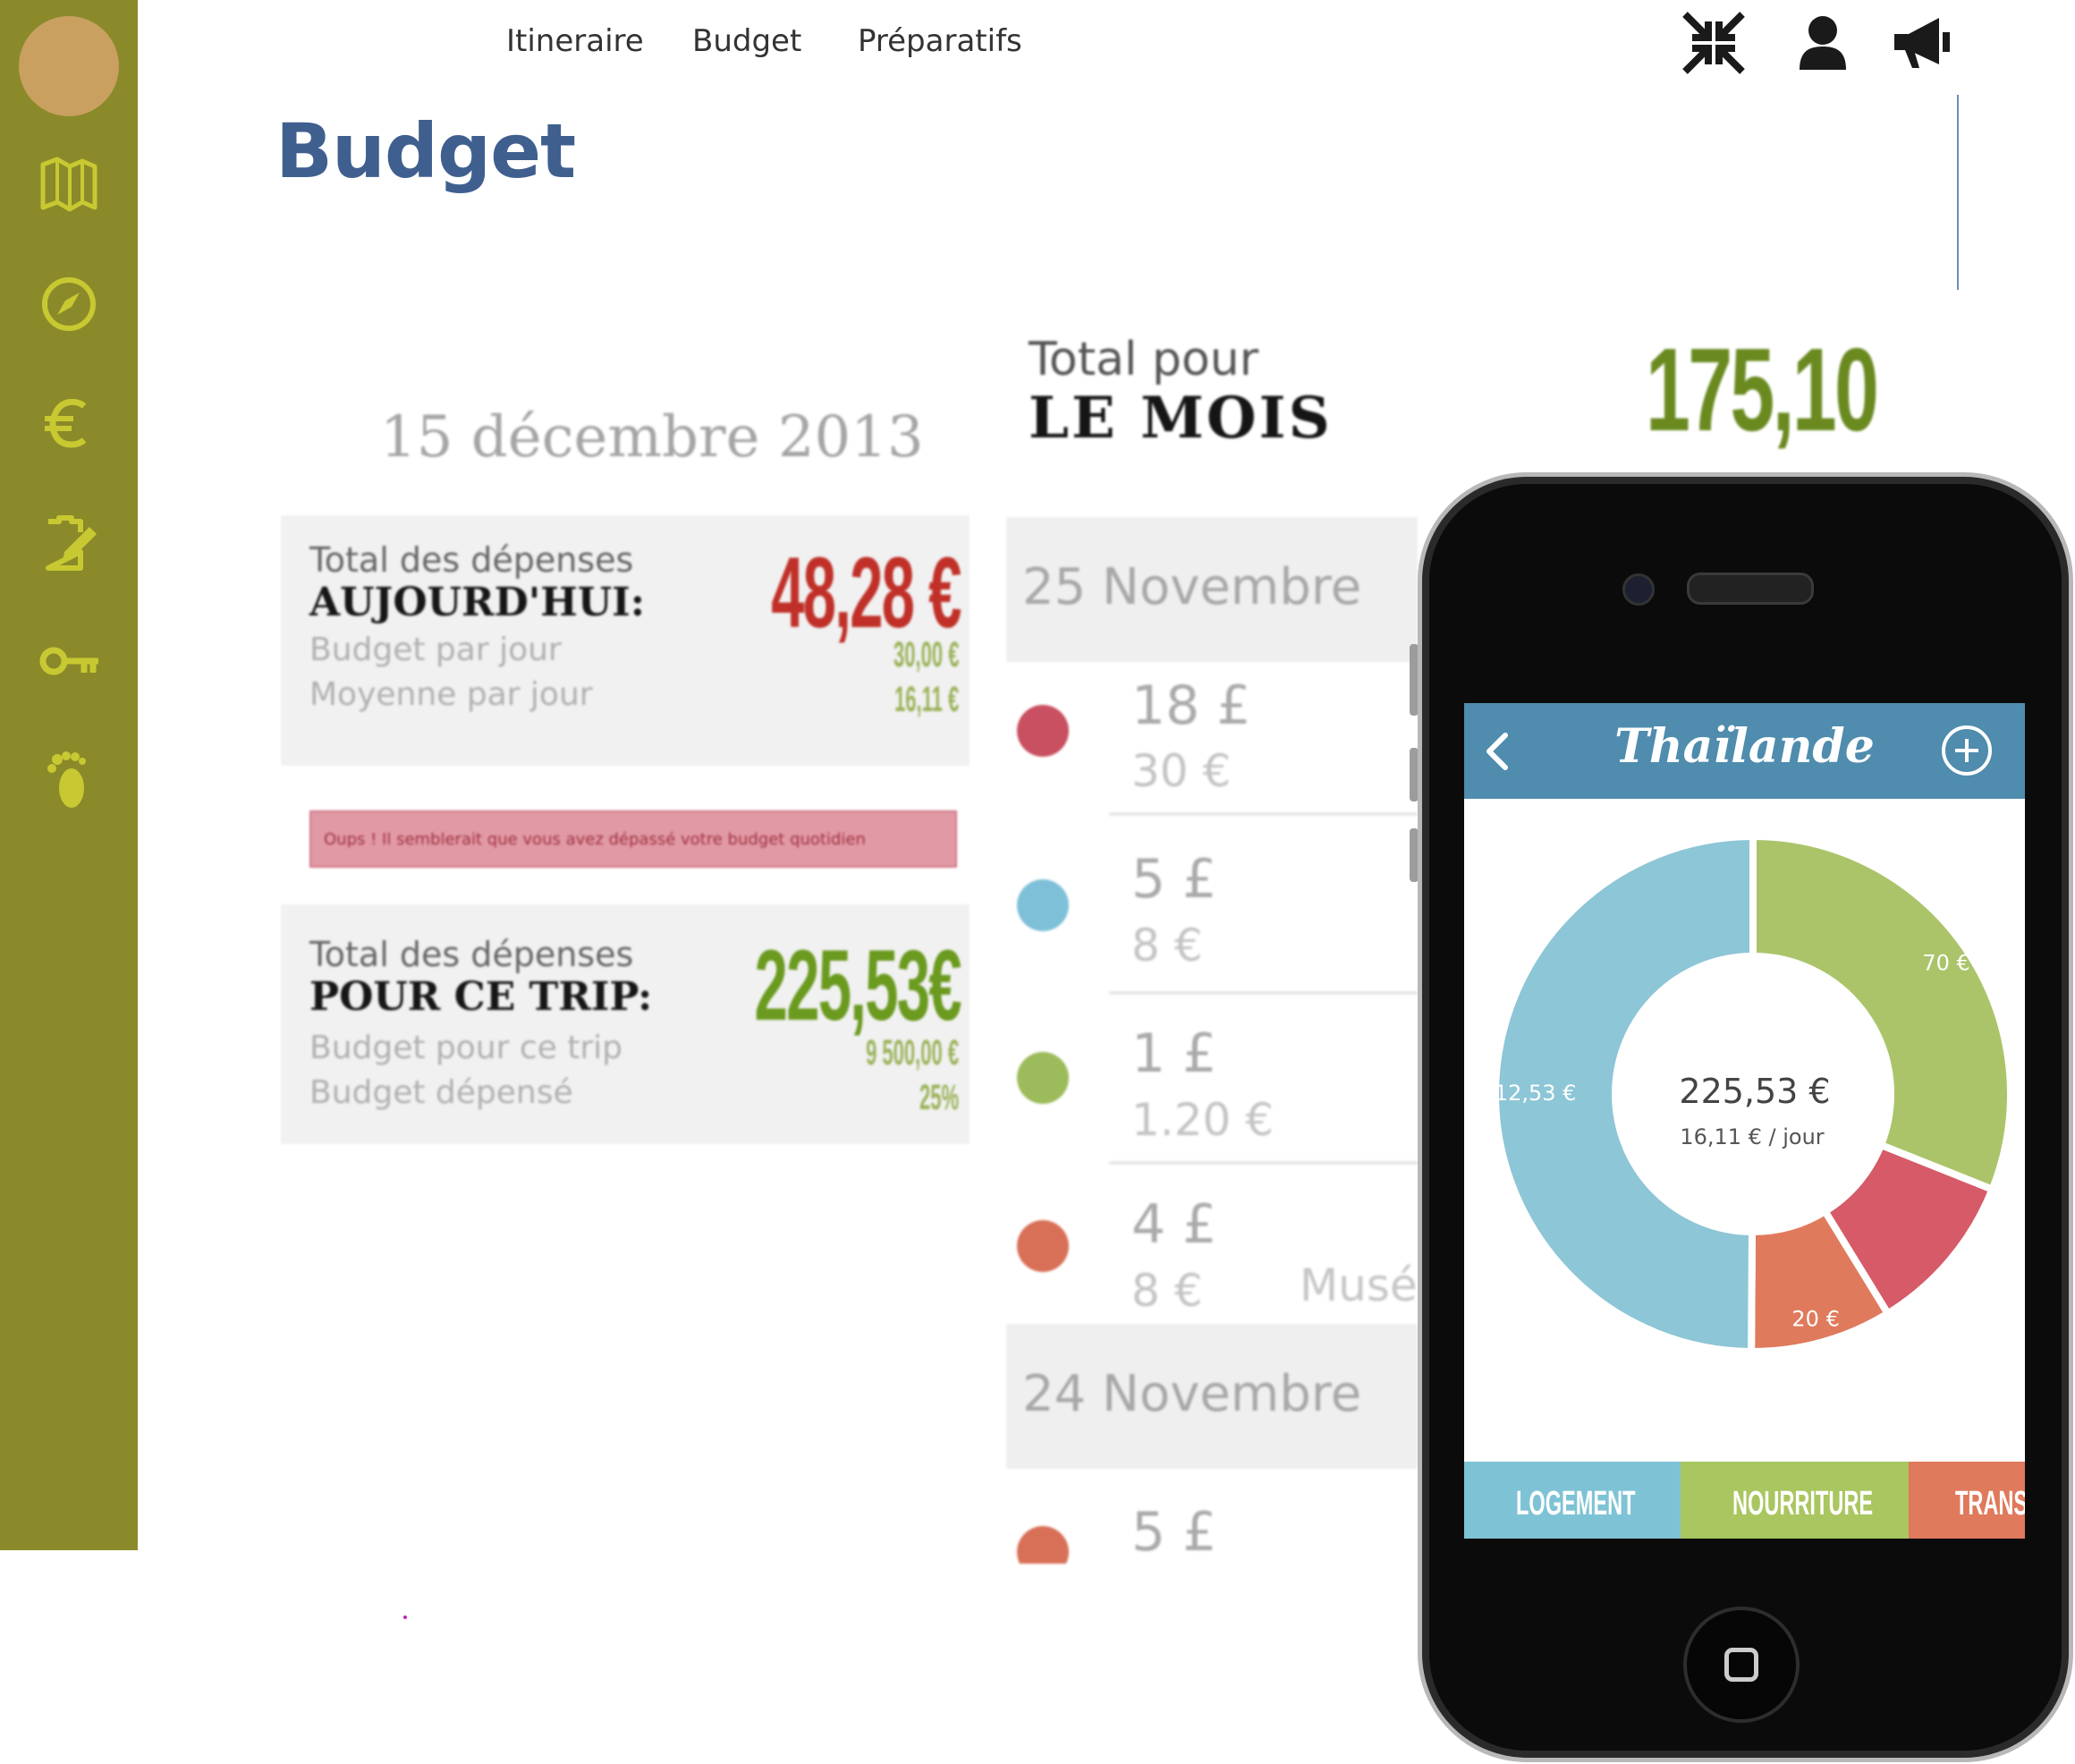 The height and width of the screenshot is (1764, 2075). What do you see at coordinates (746, 41) in the screenshot?
I see `nav-budget: Budget` at bounding box center [746, 41].